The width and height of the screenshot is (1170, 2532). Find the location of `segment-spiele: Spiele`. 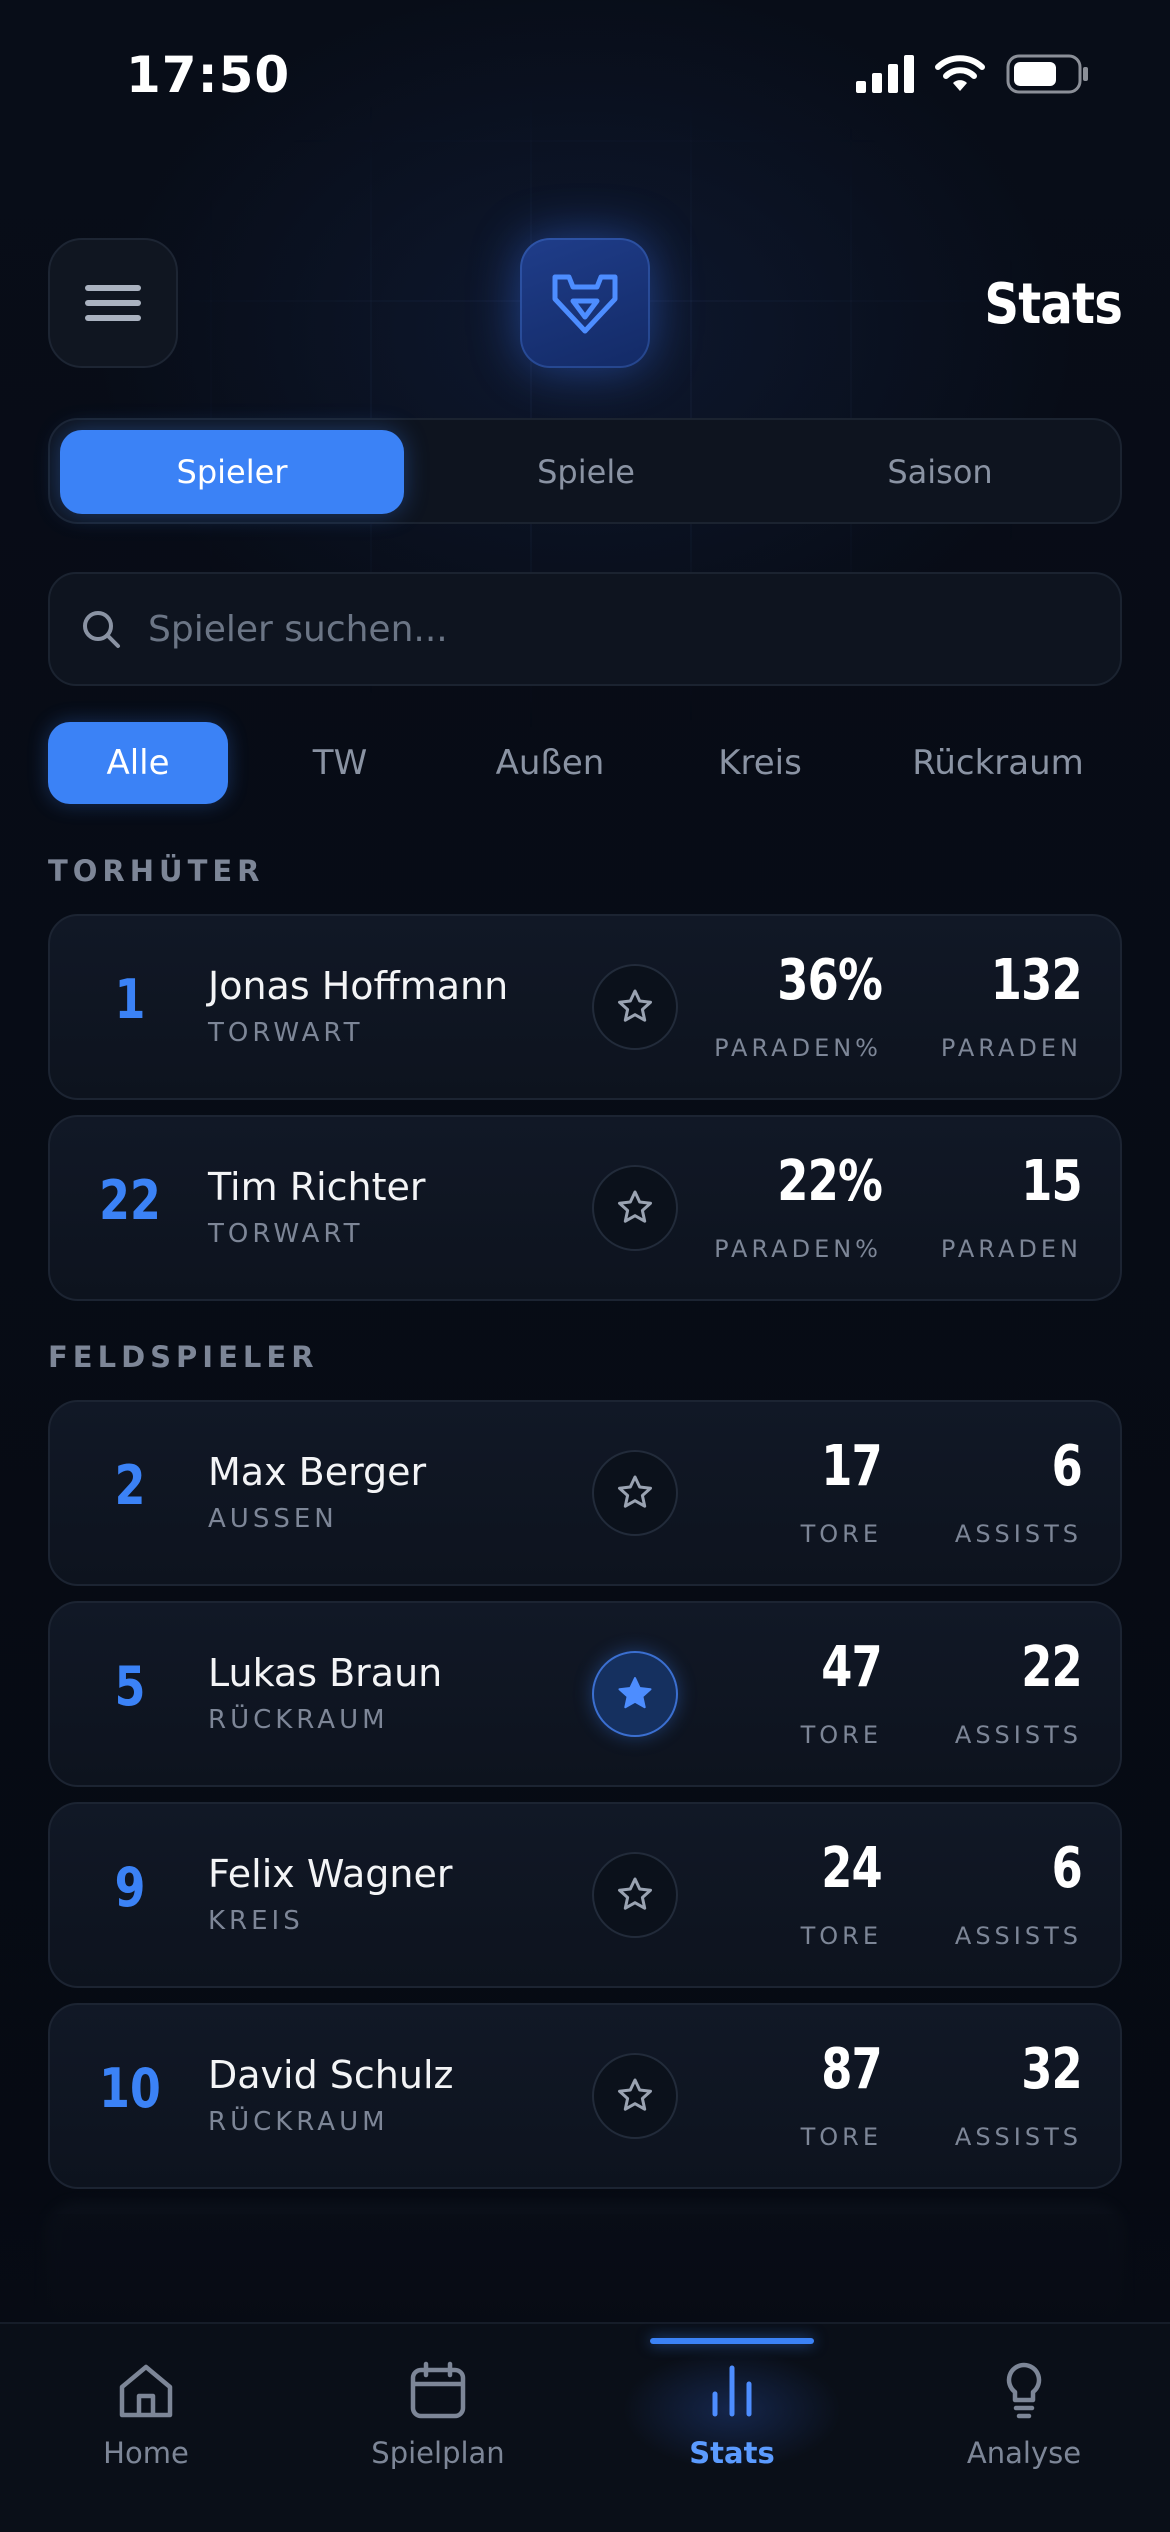

segment-spiele: Spiele is located at coordinates (586, 472).